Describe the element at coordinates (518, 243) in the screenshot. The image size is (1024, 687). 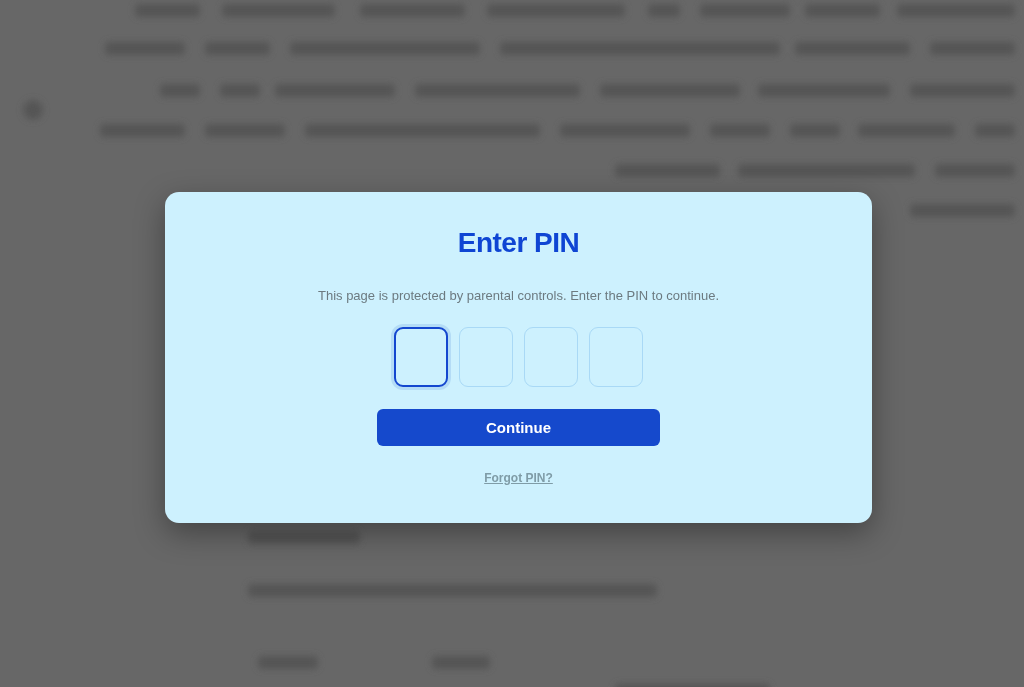
I see `dialog-title: Enter PIN` at that location.